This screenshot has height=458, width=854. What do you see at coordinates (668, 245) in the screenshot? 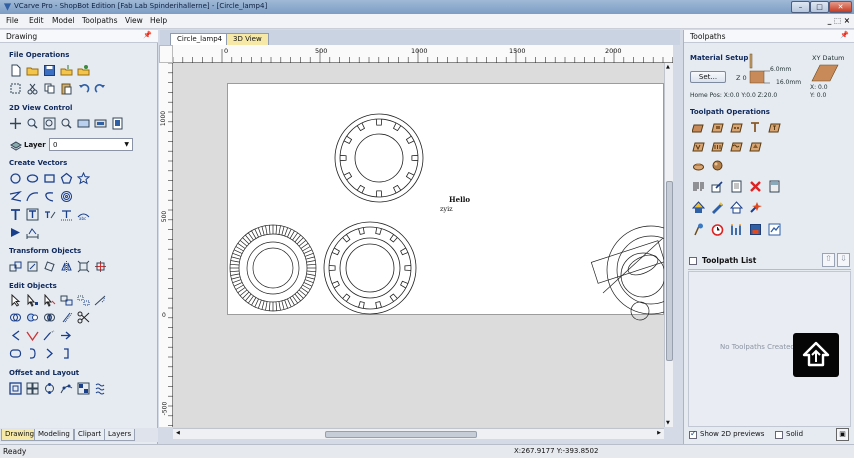
I see `vertical-scrollbar: ▲ ▼` at bounding box center [668, 245].